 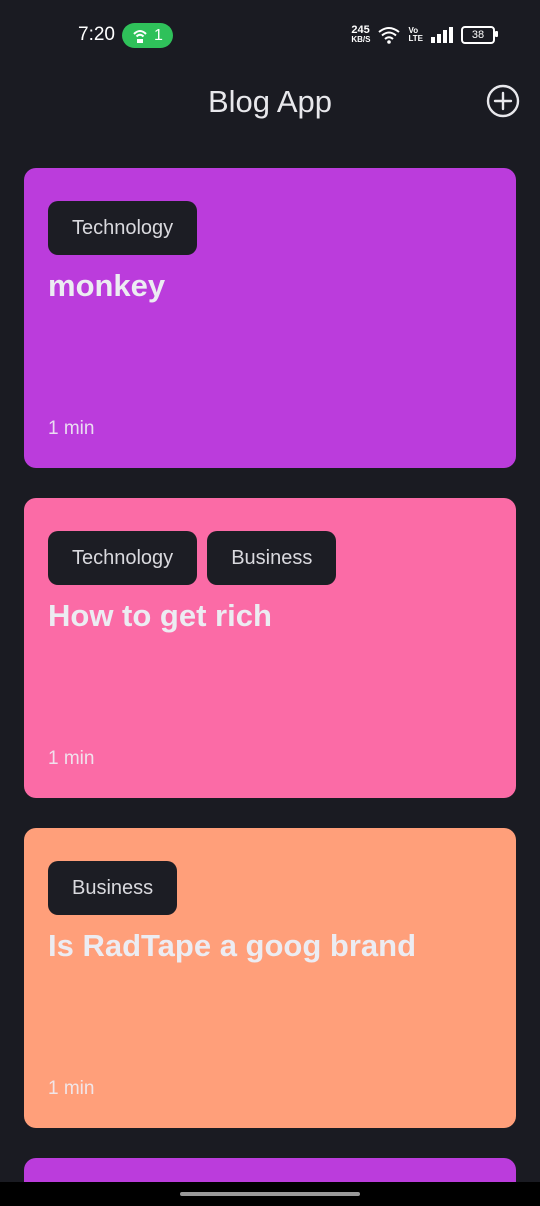 I want to click on page-title: Blog App, so click(x=270, y=101).